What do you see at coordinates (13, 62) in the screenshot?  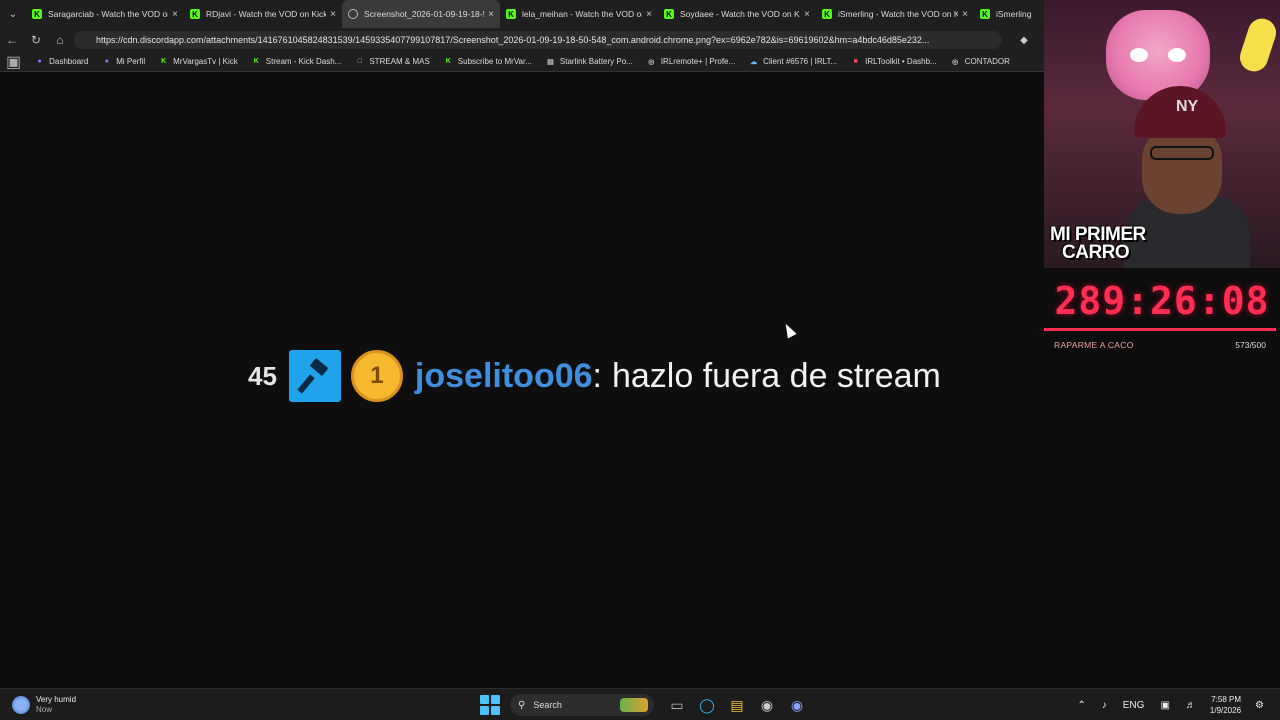 I see `sidebar-toggle-icon: ▣` at bounding box center [13, 62].